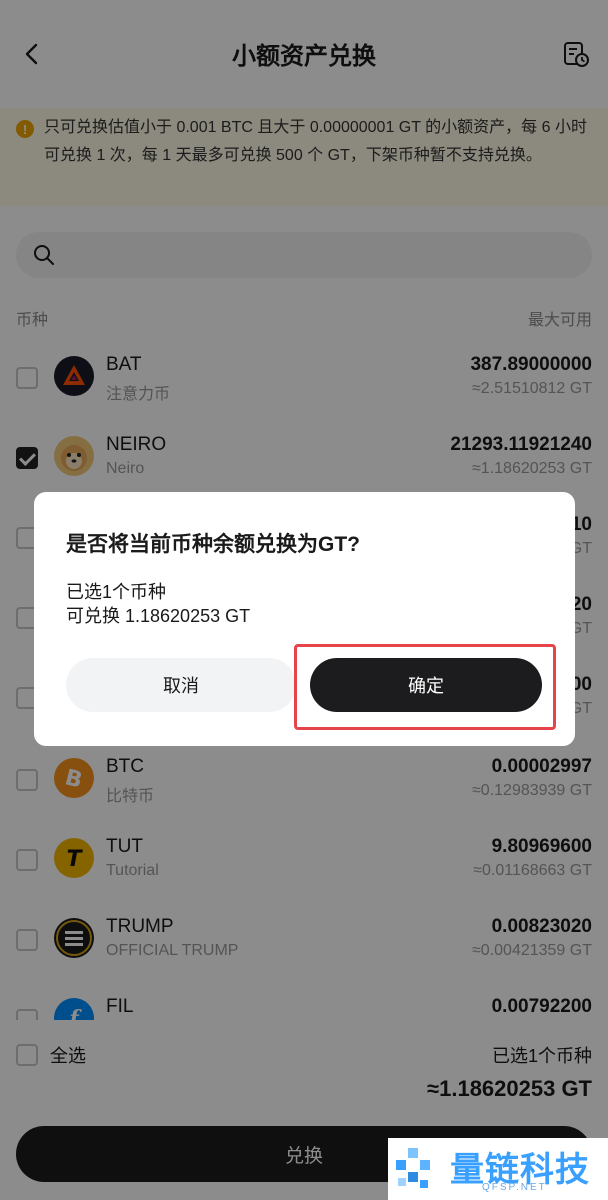 This screenshot has height=1200, width=608. Describe the element at coordinates (181, 685) in the screenshot. I see `cancel-button: 取消` at that location.